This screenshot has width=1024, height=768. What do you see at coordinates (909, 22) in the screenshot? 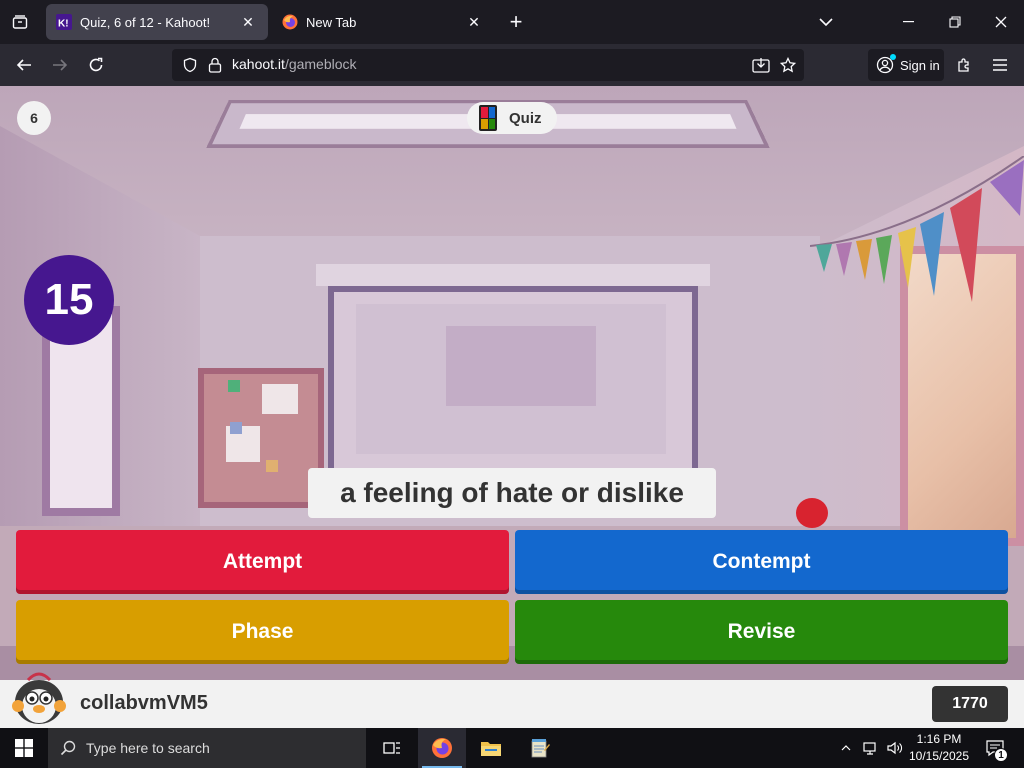
I see `minimize-icon` at bounding box center [909, 22].